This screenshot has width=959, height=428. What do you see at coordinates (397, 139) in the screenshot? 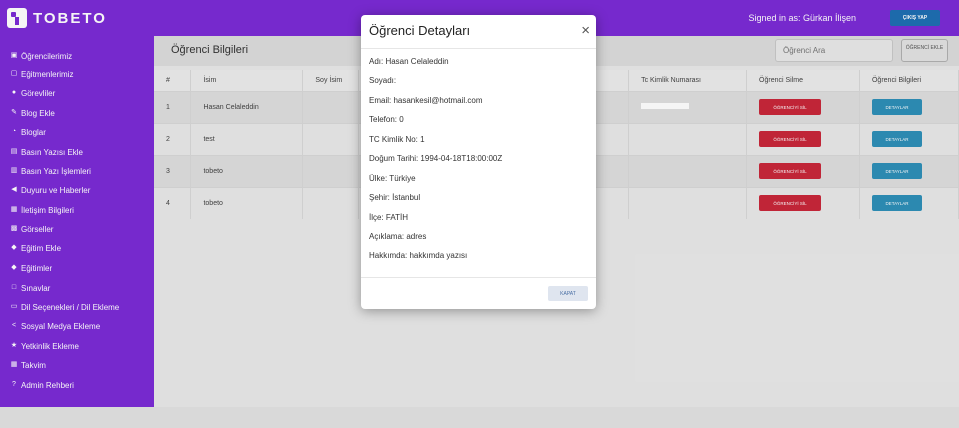
I see `field-tc-text: TC Kimlik No: 1` at bounding box center [397, 139].